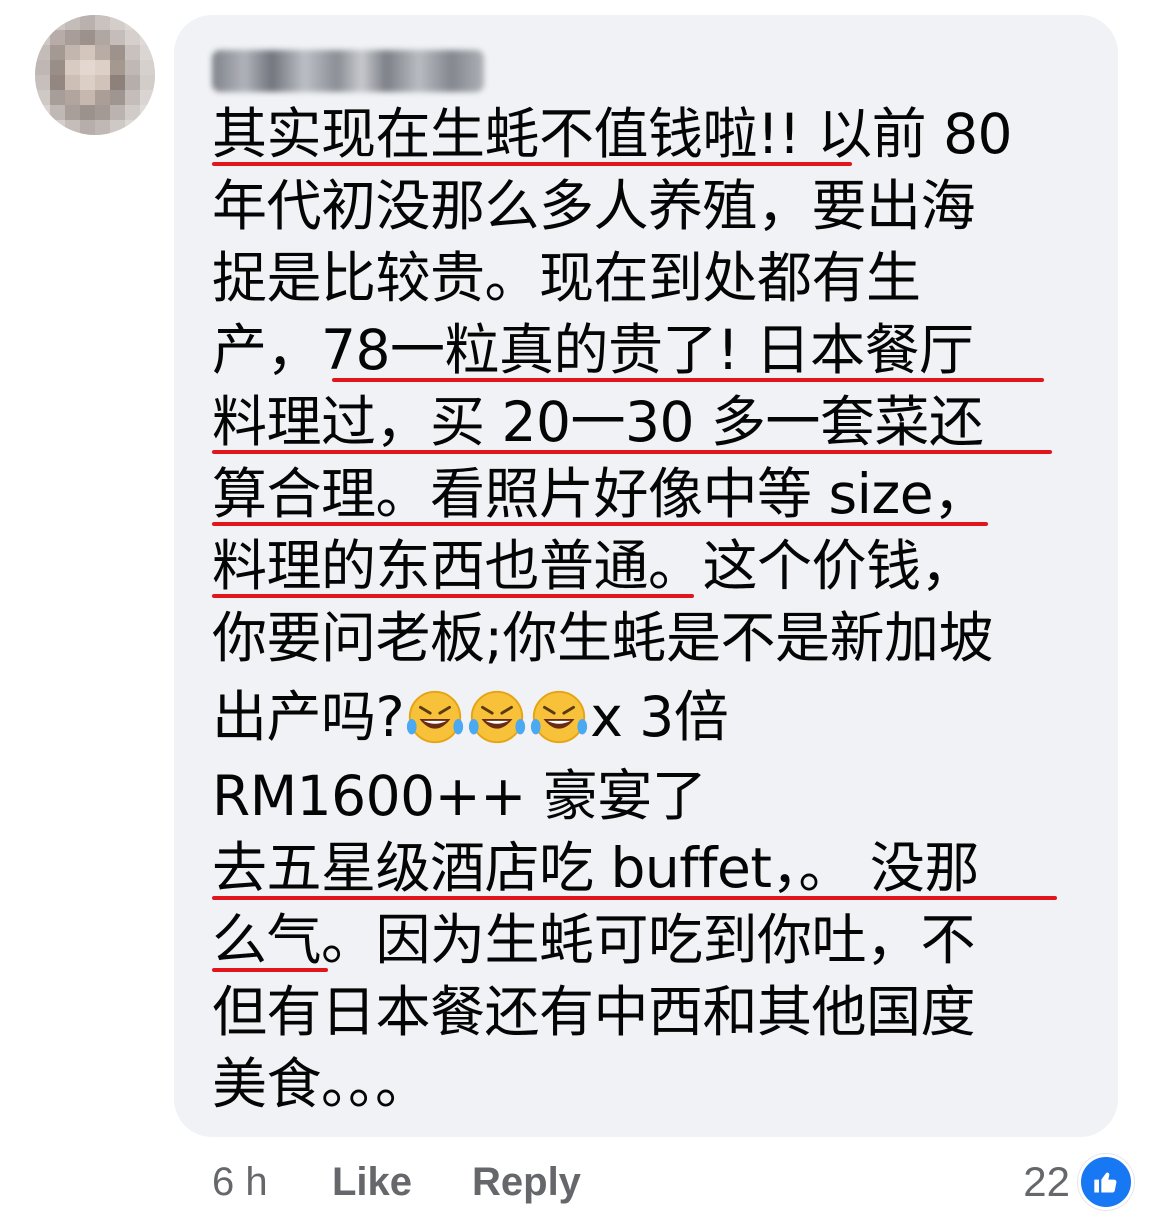  What do you see at coordinates (348, 71) in the screenshot?
I see `author-name-blurred` at bounding box center [348, 71].